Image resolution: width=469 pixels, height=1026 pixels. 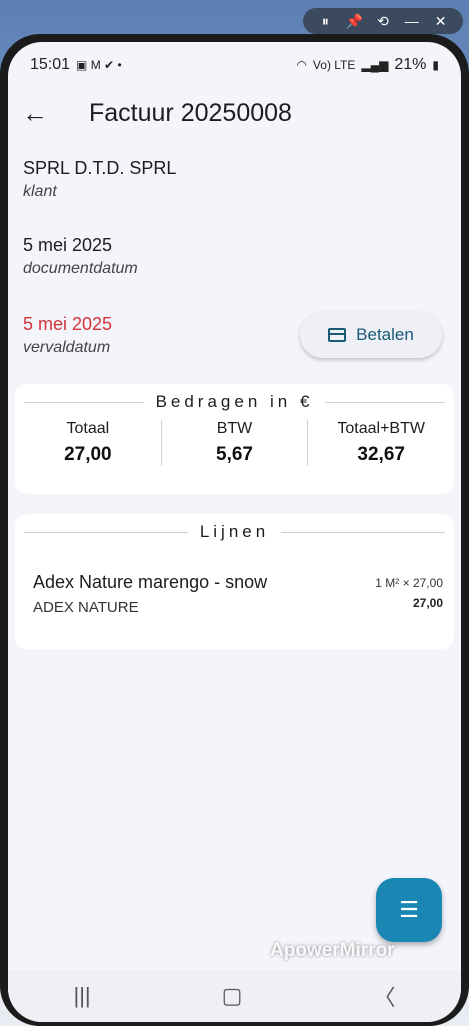 What do you see at coordinates (354, 21) in the screenshot?
I see `pin-icon: 📌` at bounding box center [354, 21].